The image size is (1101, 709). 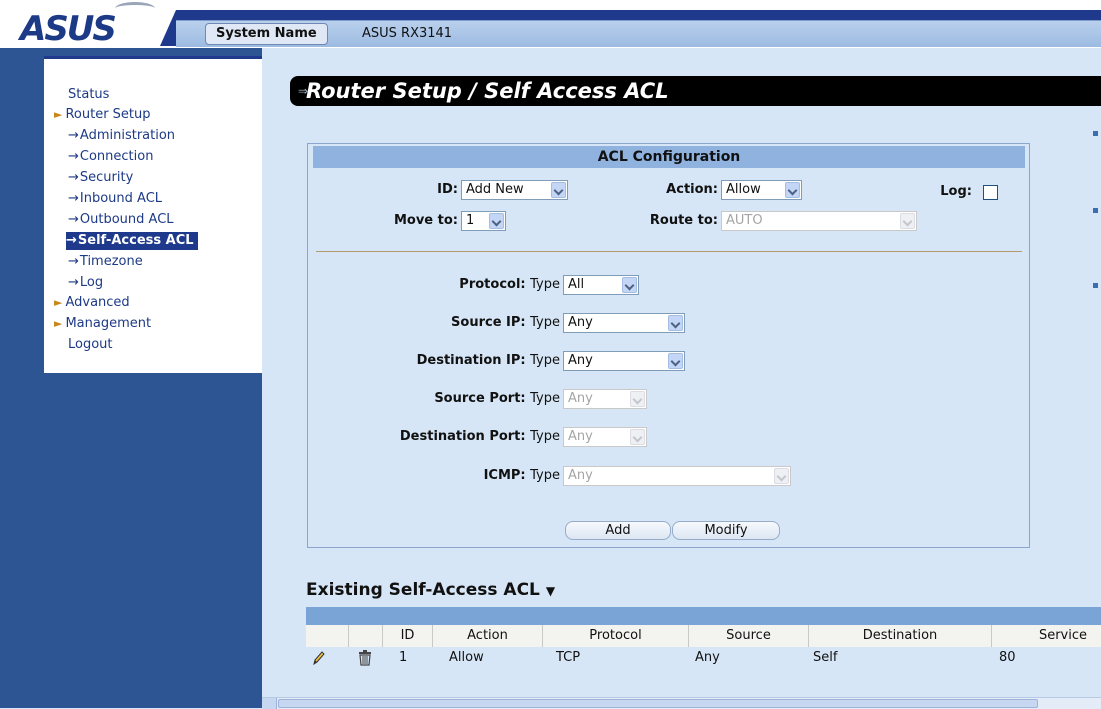 I want to click on cell-source: Any, so click(x=707, y=657).